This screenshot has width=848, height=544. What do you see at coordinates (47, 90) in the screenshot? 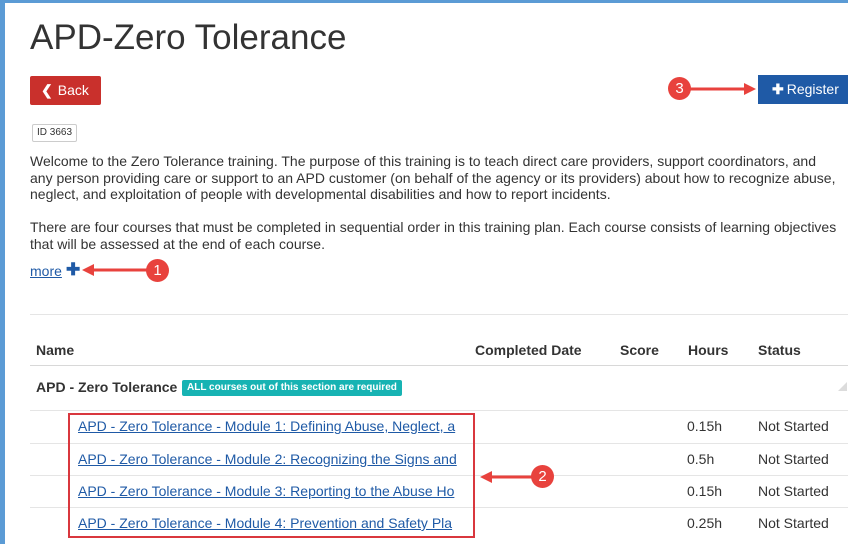
I see `chevron-left-icon: ❮` at bounding box center [47, 90].